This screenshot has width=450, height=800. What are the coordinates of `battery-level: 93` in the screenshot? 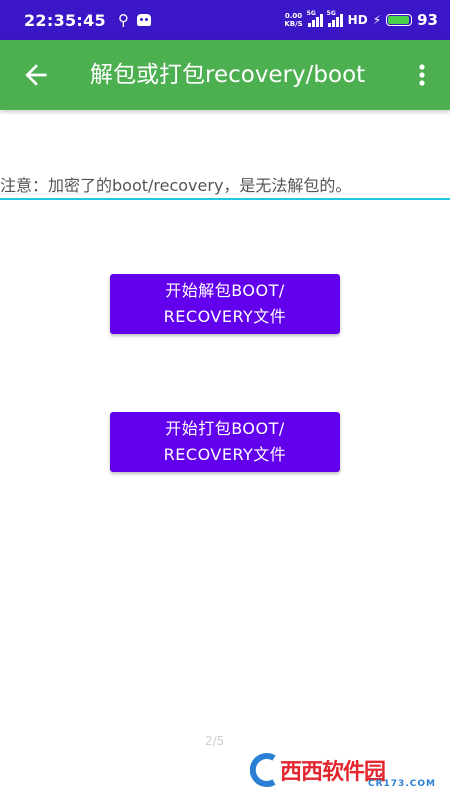 It's located at (427, 20).